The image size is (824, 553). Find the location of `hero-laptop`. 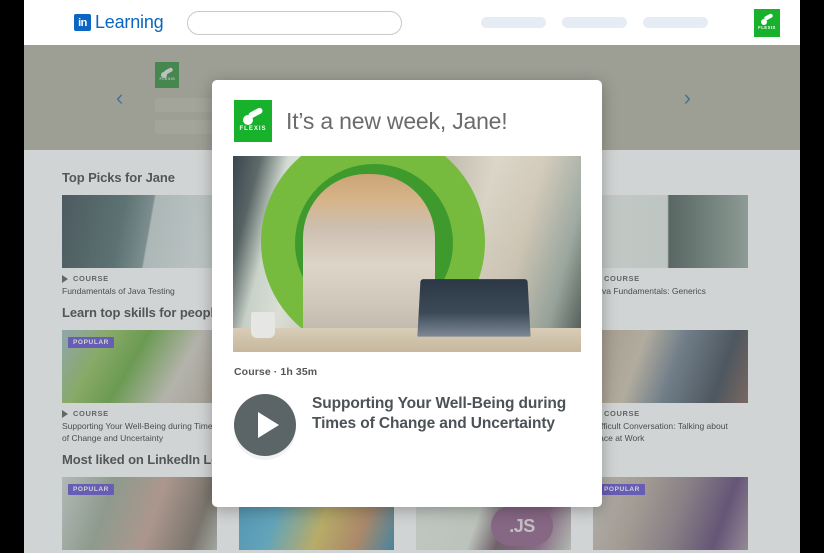

hero-laptop is located at coordinates (474, 308).